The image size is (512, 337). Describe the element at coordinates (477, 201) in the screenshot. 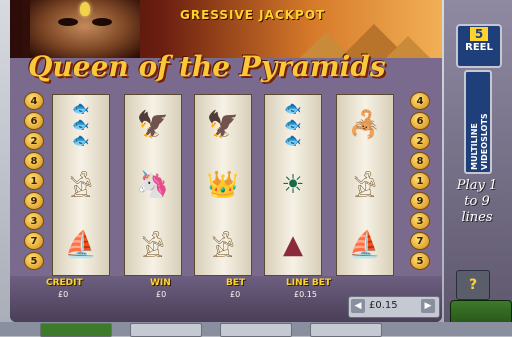

I see `play-lines-text: Play 1 to 9 lines` at that location.